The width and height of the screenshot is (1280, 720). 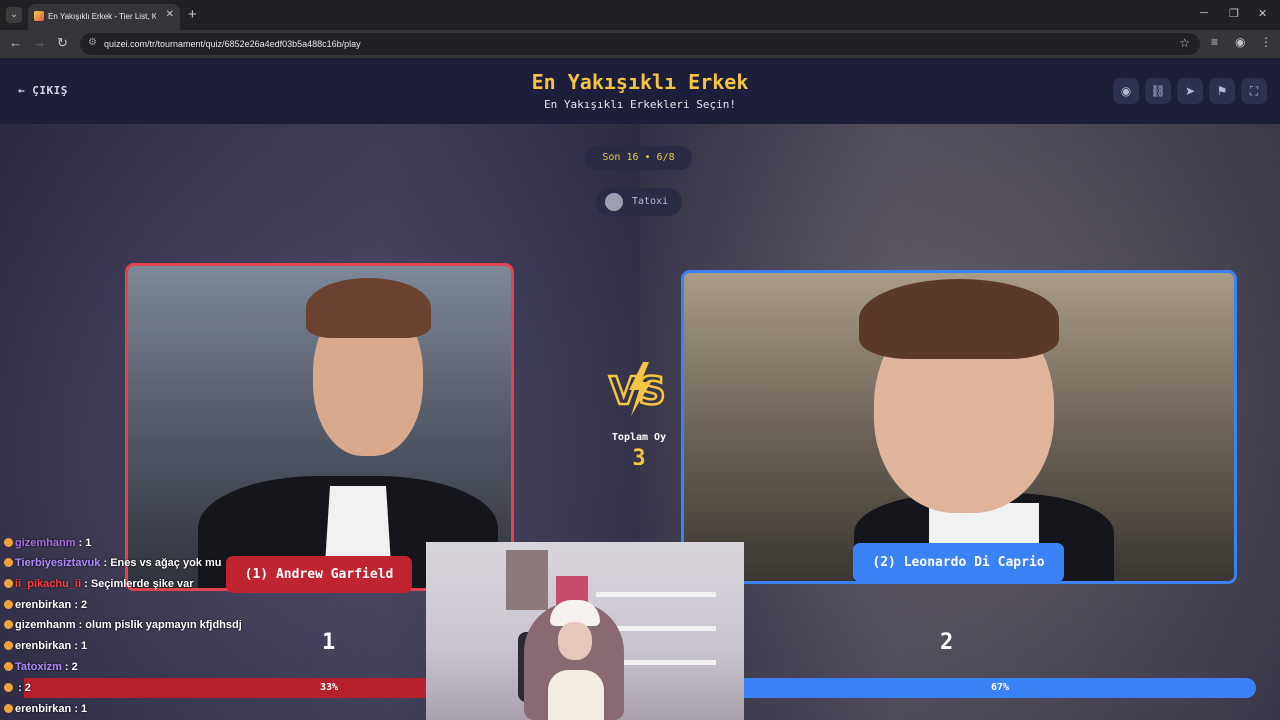 I want to click on vs-lightning-icon: VS, so click(x=637, y=389).